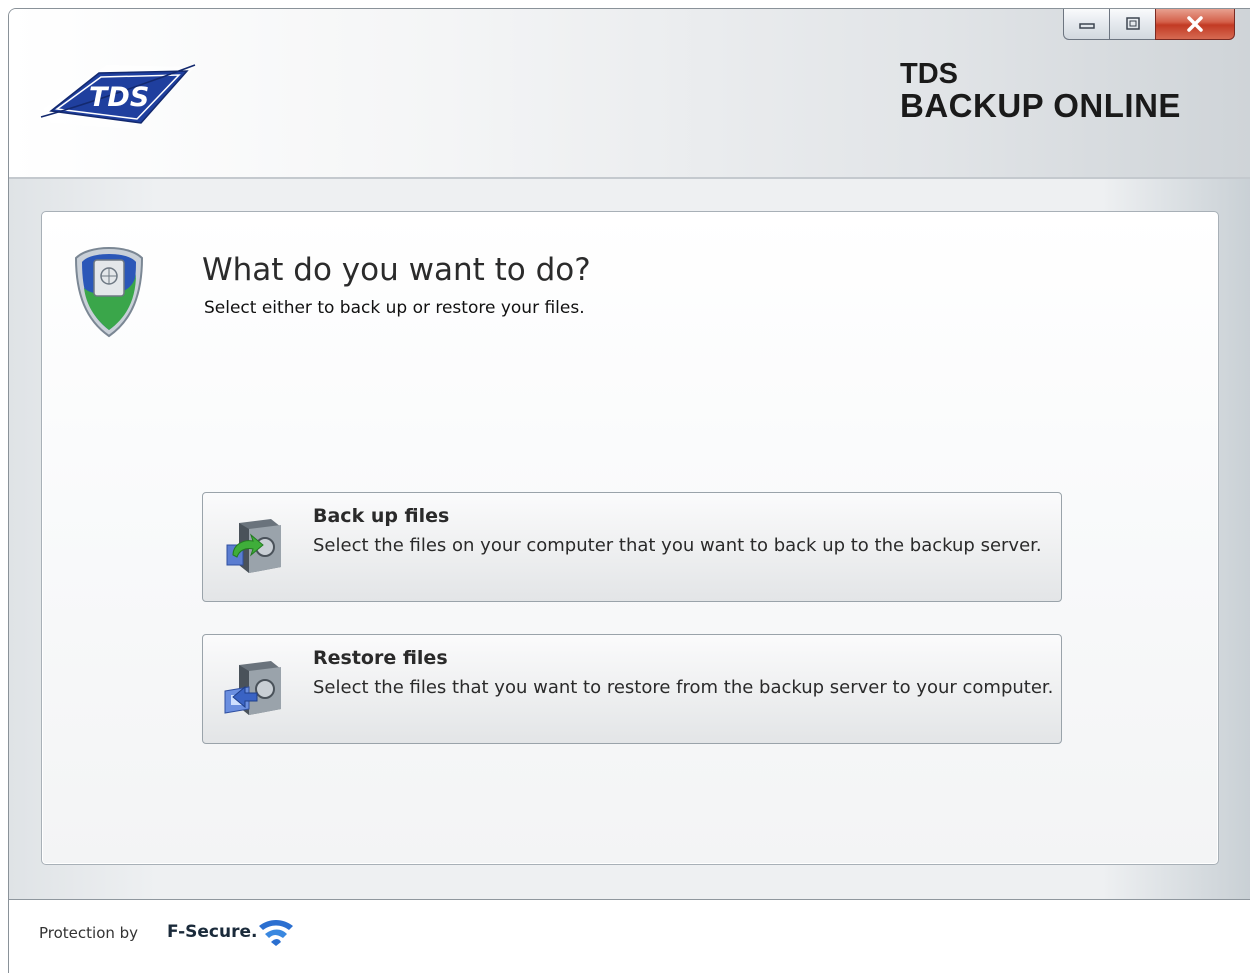 Image resolution: width=1250 pixels, height=973 pixels. I want to click on minimize-button, so click(1086, 24).